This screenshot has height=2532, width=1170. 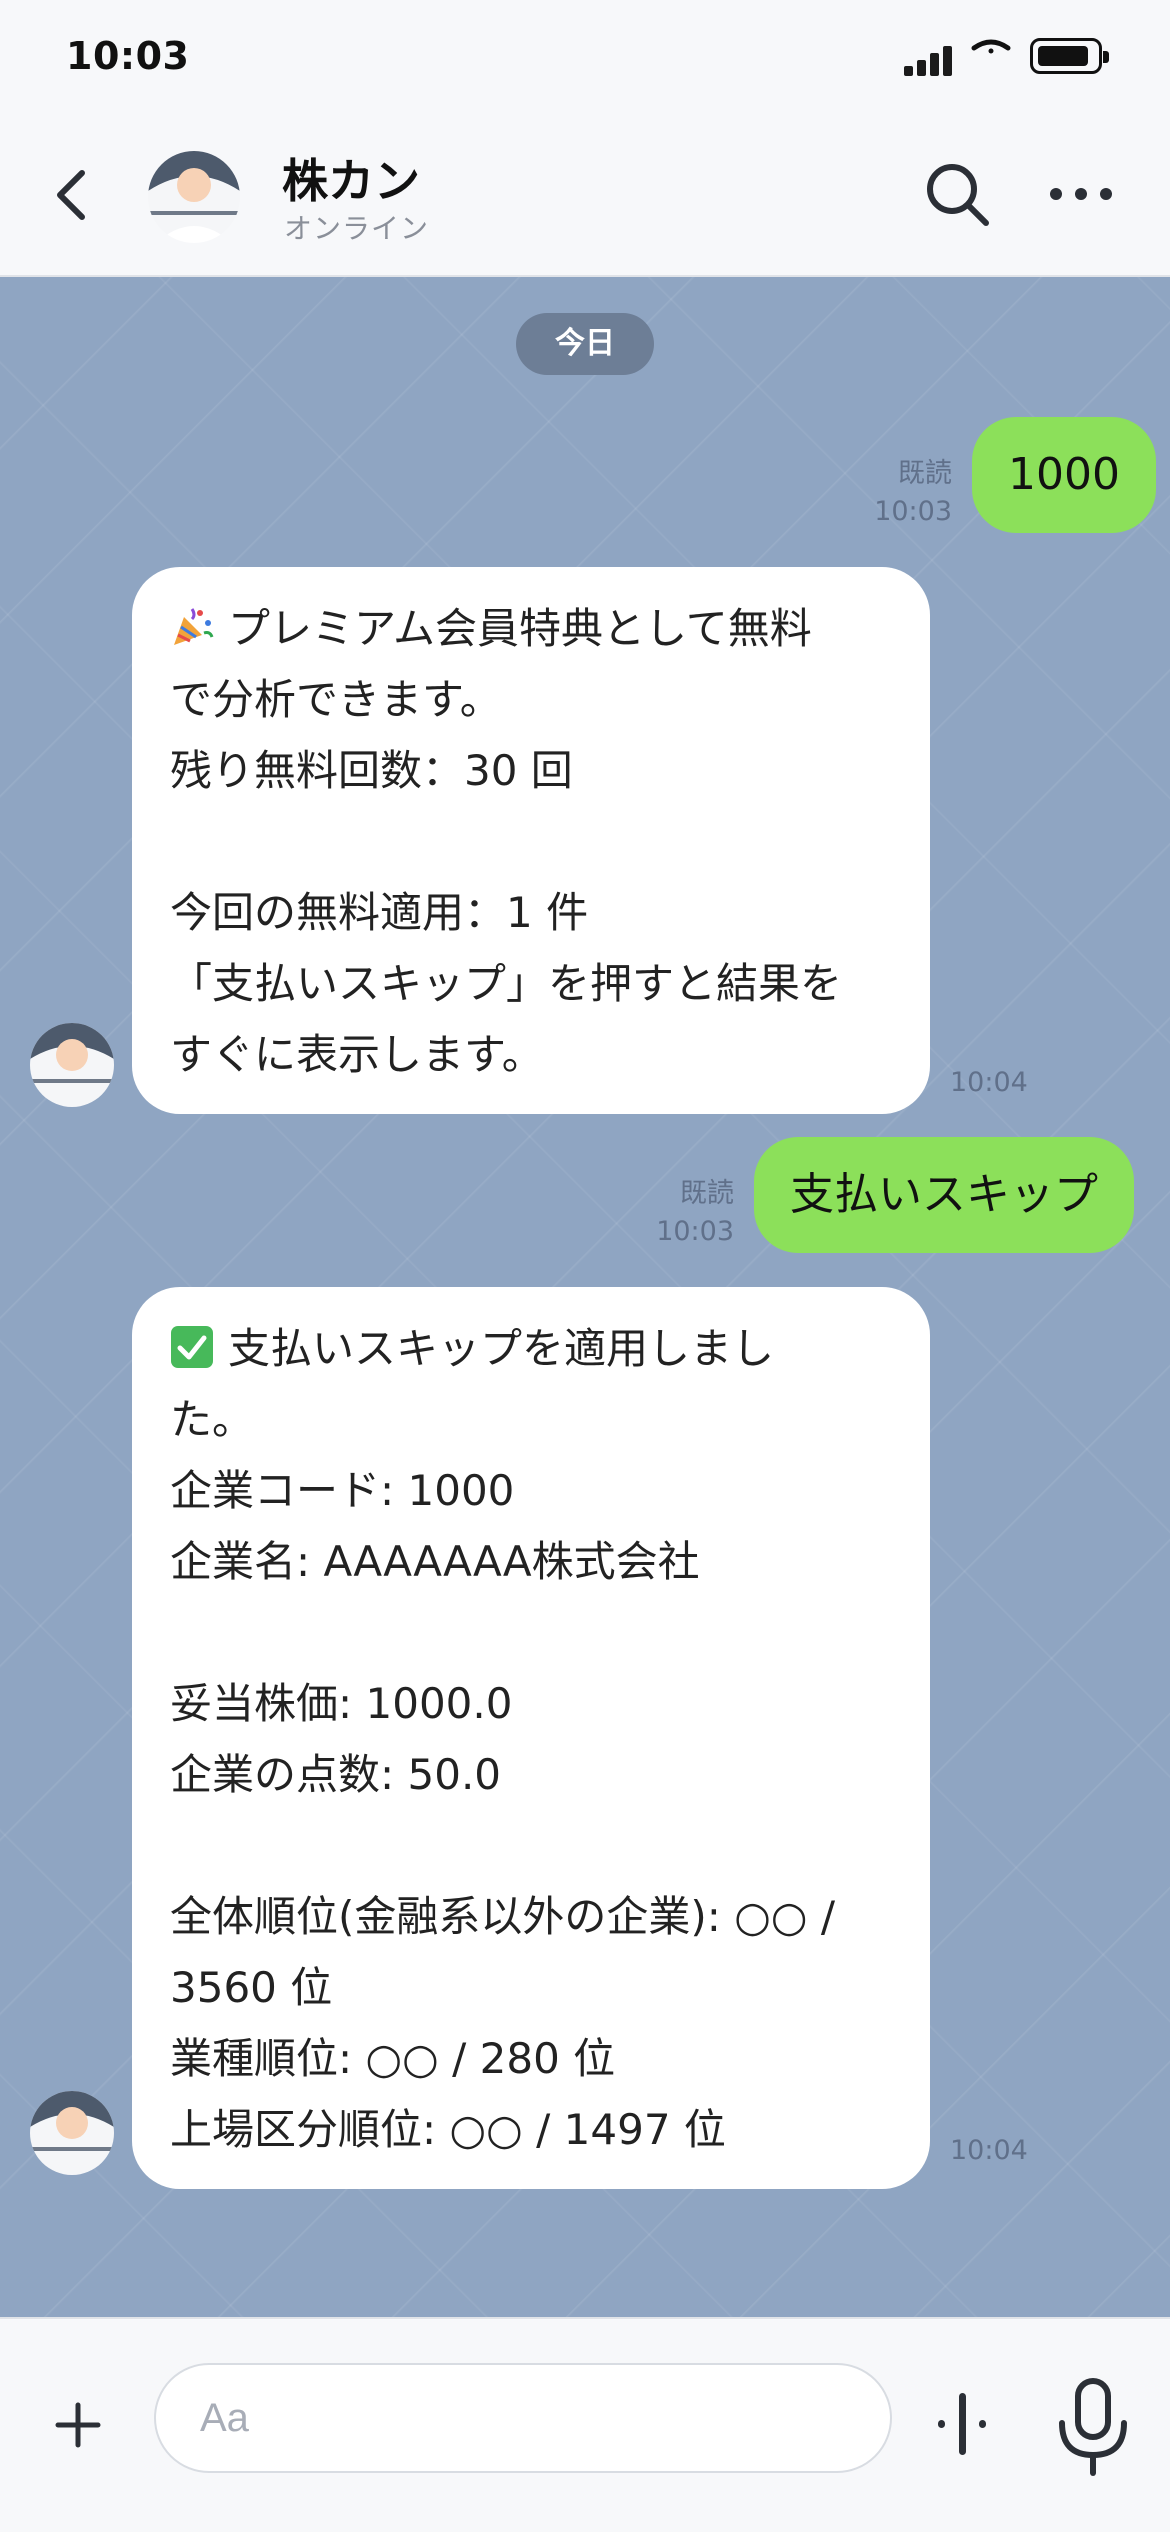 I want to click on more-options-icon, so click(x=1081, y=194).